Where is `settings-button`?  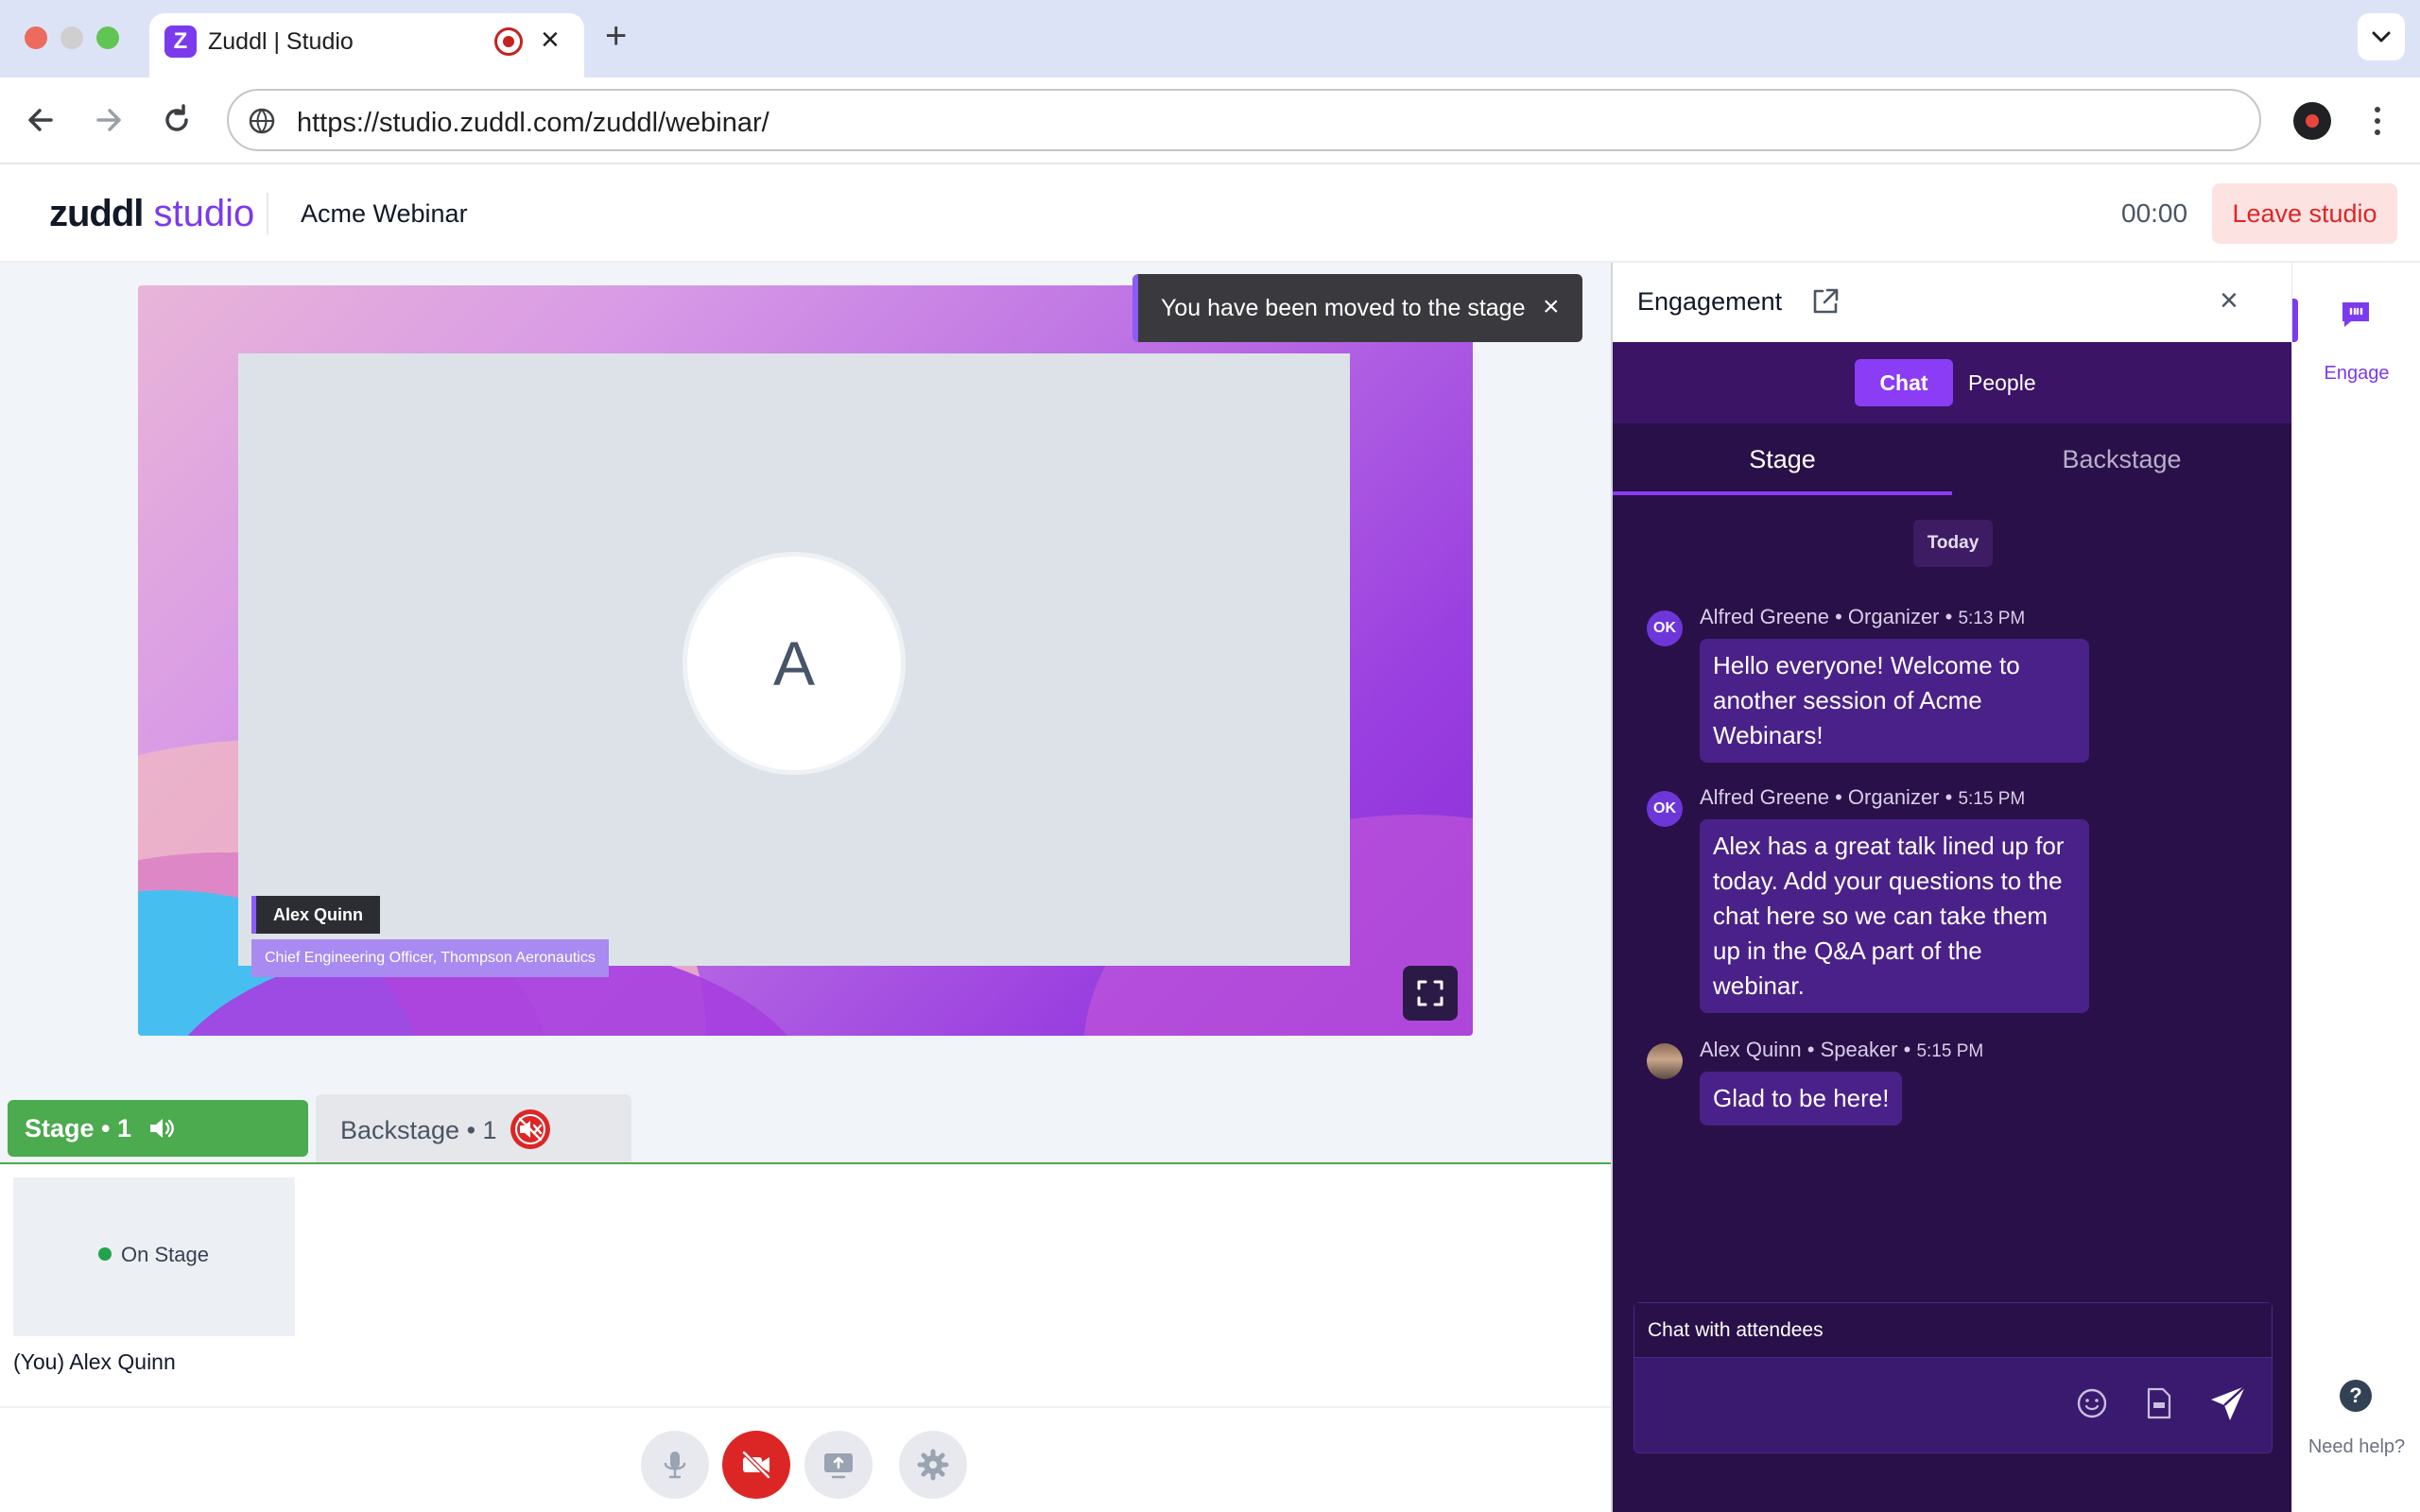
settings-button is located at coordinates (933, 1465).